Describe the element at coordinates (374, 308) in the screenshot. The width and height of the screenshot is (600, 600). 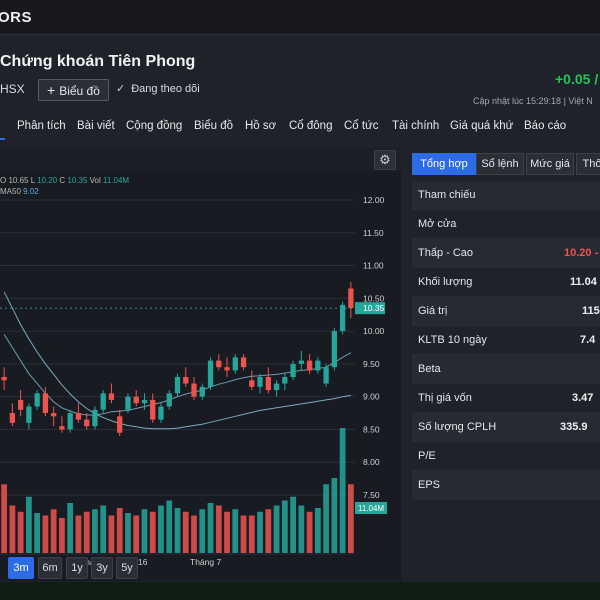
I see `last-price-label: 10.35` at that location.